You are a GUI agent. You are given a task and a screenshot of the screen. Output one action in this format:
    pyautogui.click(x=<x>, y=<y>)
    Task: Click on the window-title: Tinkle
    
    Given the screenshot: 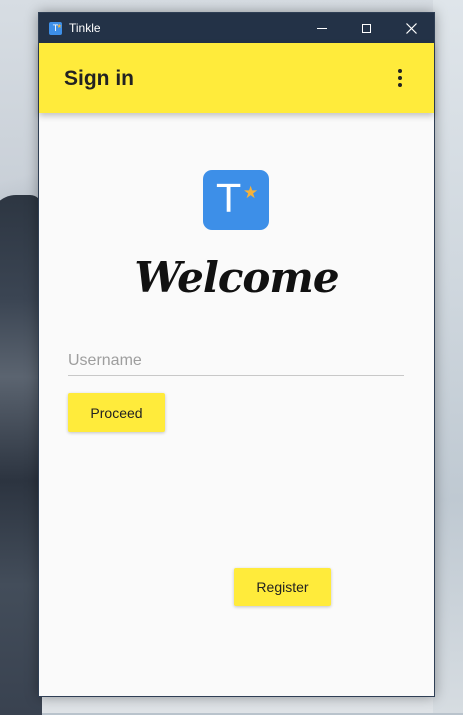 What is the action you would take?
    pyautogui.click(x=85, y=28)
    